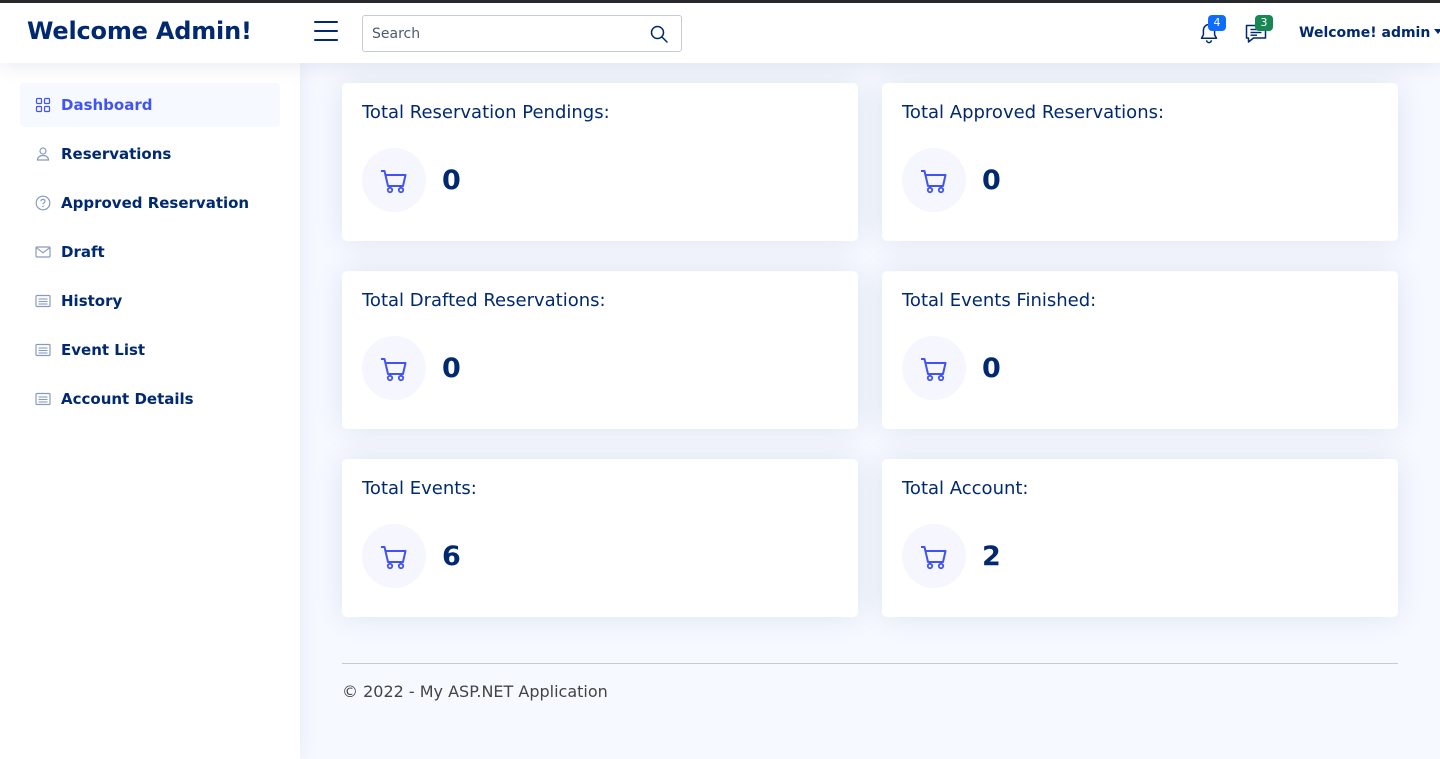 The width and height of the screenshot is (1440, 759). What do you see at coordinates (600, 162) in the screenshot?
I see `stat-card-reservation-pendings: Total Reservation Pendings: 0` at bounding box center [600, 162].